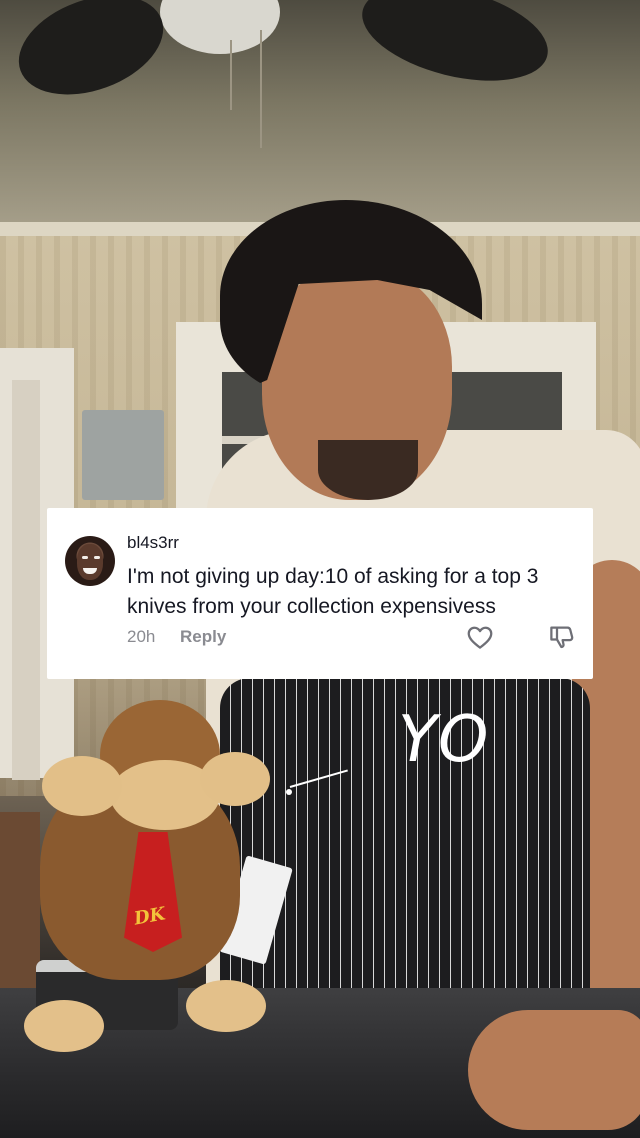 This screenshot has width=640, height=1138. What do you see at coordinates (554, 1070) in the screenshot?
I see `person-hand` at bounding box center [554, 1070].